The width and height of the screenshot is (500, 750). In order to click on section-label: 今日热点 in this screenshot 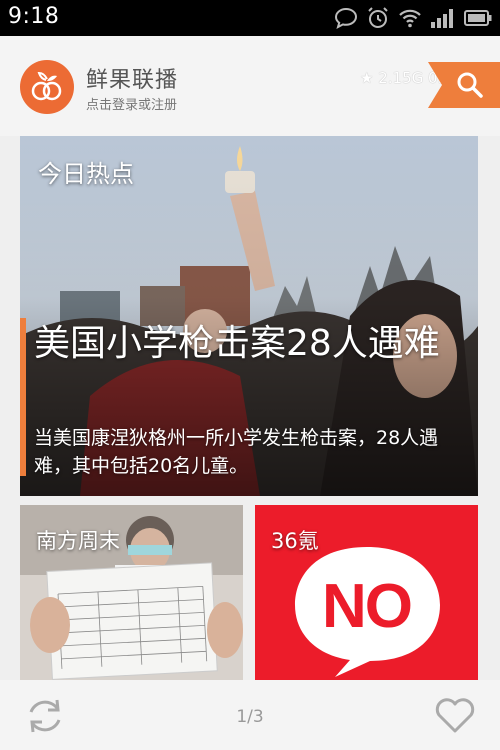, I will do `click(86, 174)`.